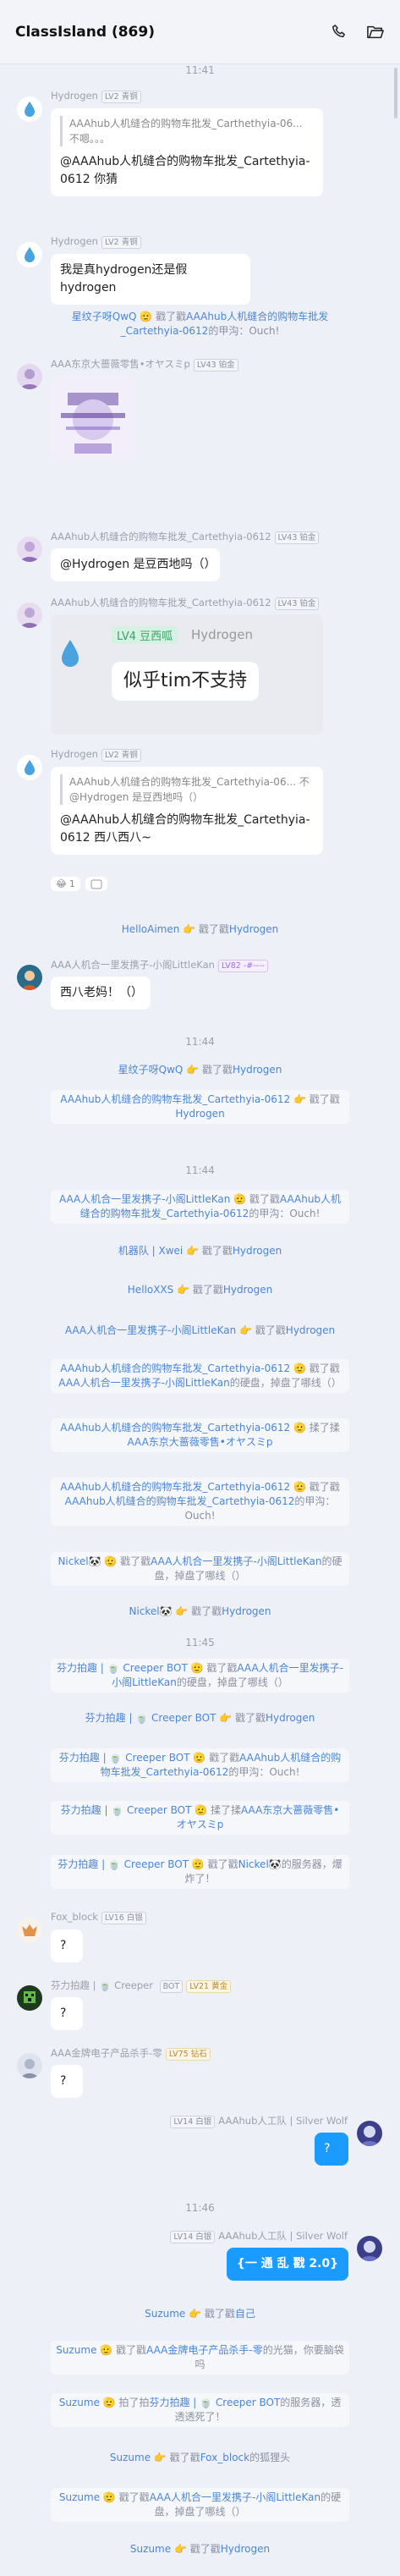 This screenshot has width=400, height=2576. I want to click on poke-notice: AAA人机合一里发携子-小阁LittleKan 👉 戳了戳Hydrogen, so click(200, 1330).